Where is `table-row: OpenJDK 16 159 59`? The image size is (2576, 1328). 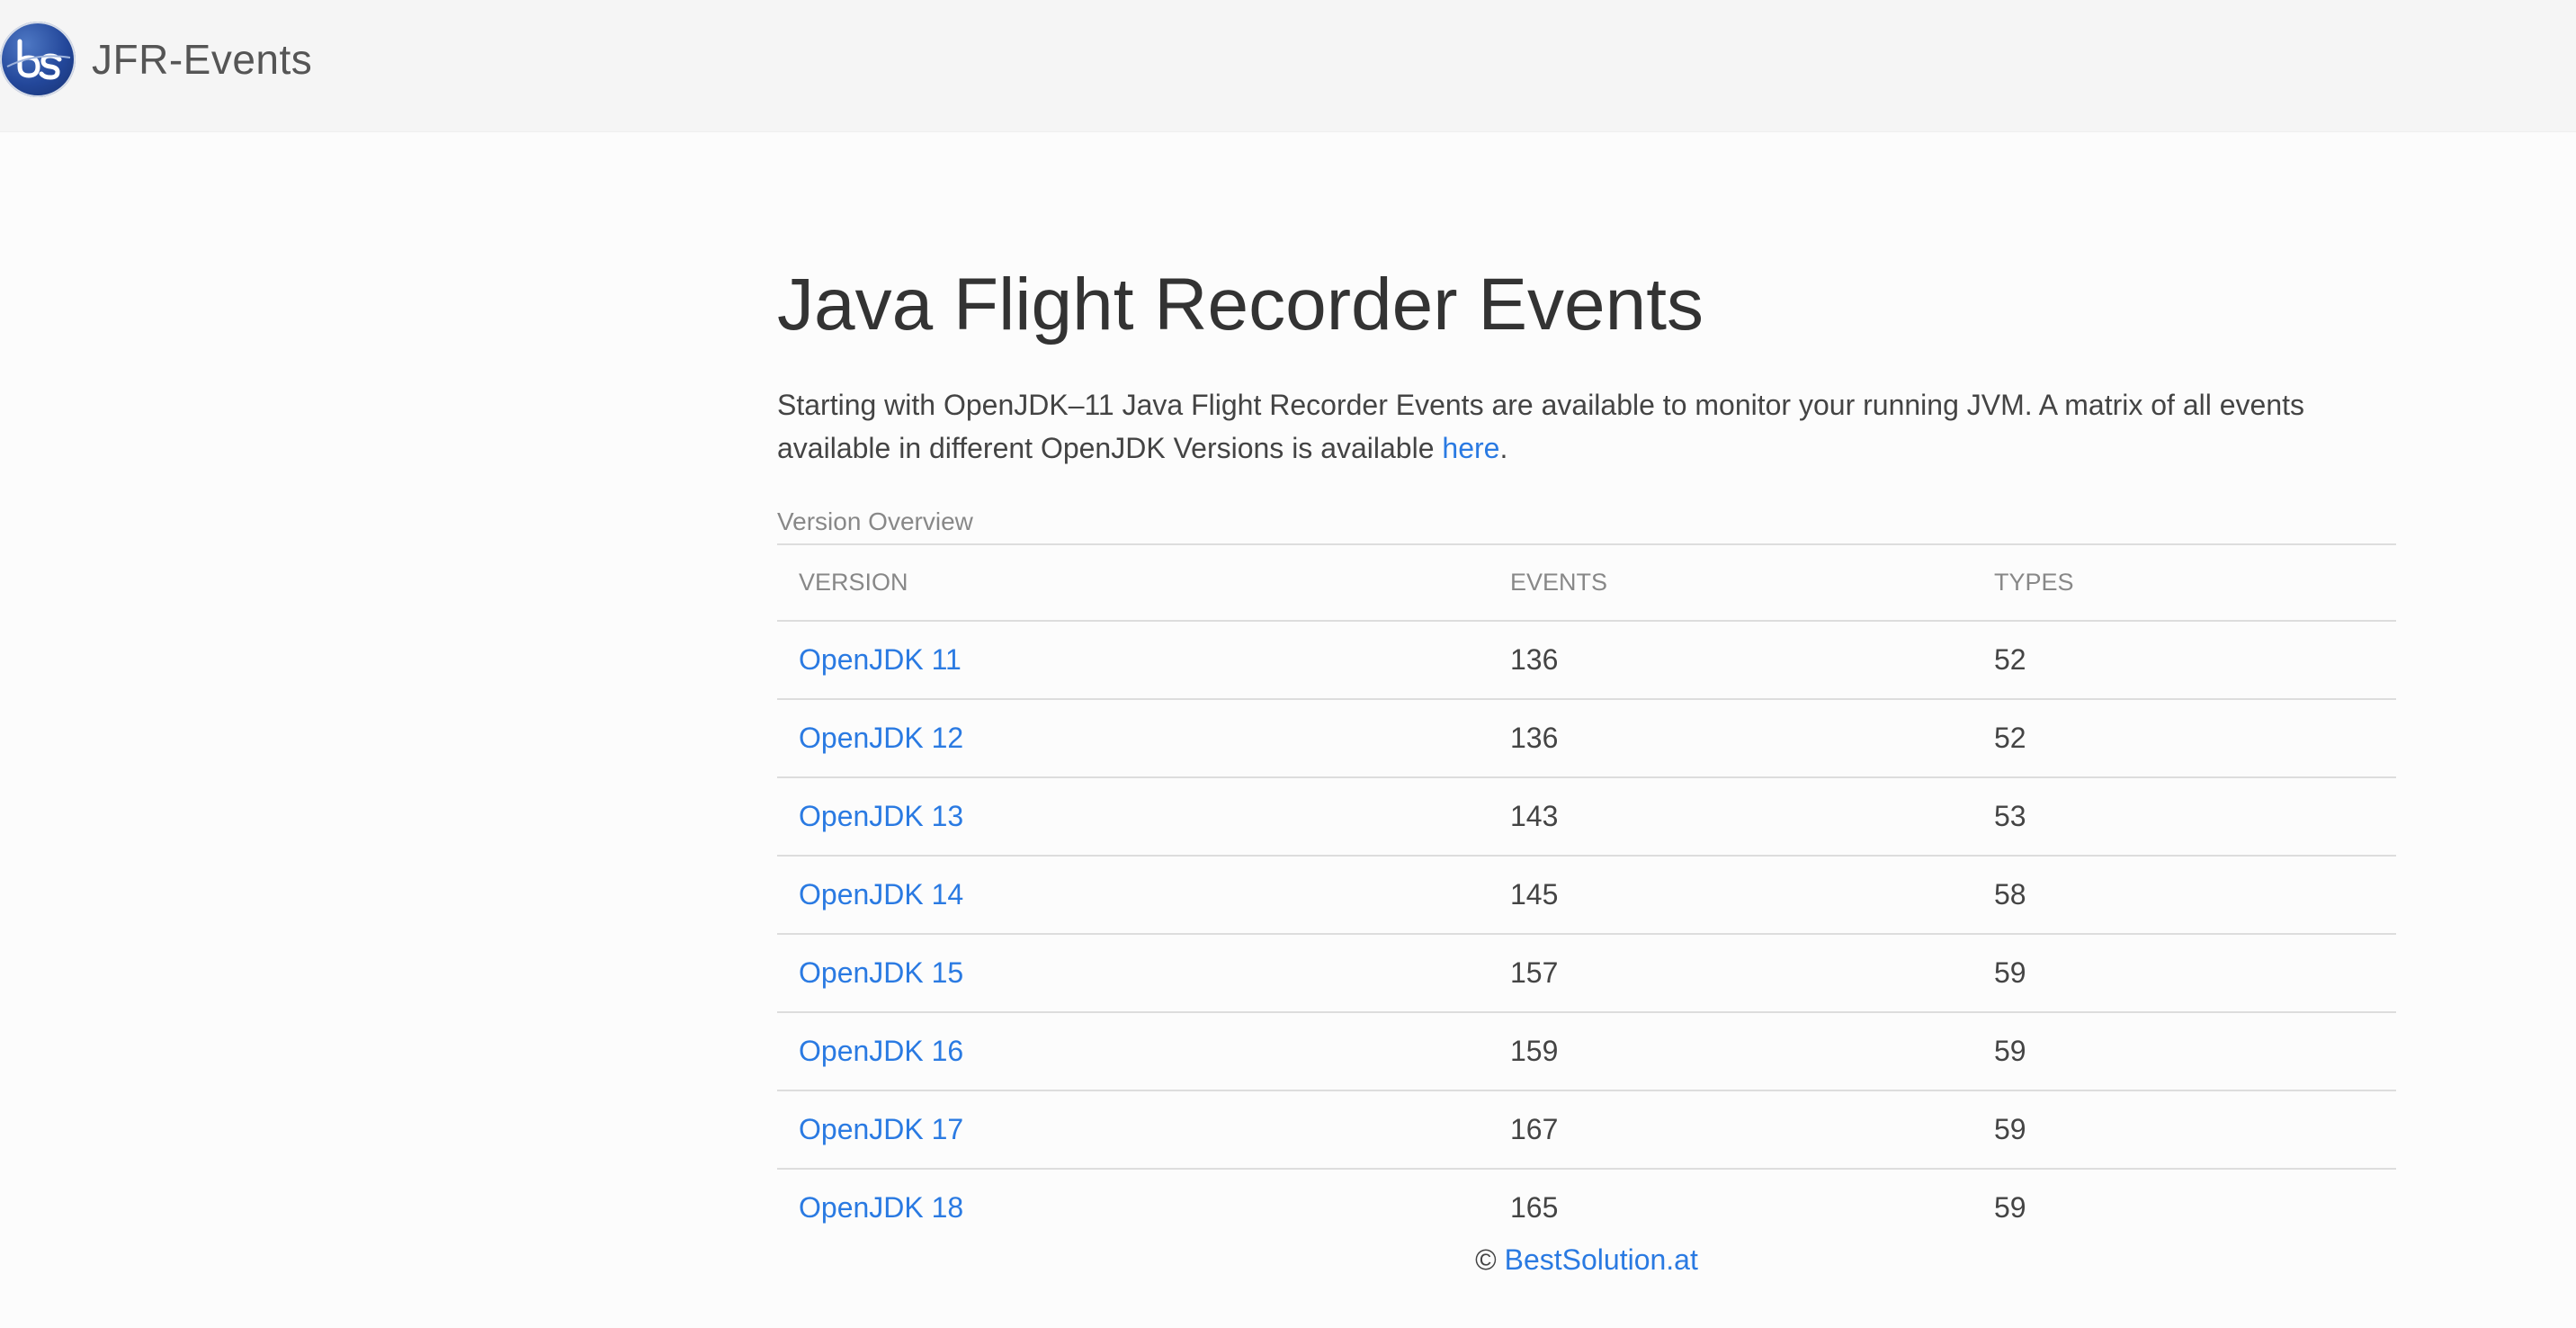
table-row: OpenJDK 16 159 59 is located at coordinates (1586, 1051).